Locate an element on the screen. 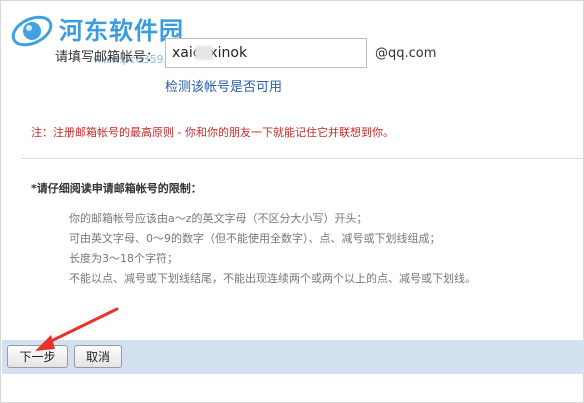 The height and width of the screenshot is (403, 584). account-label: 请填写邮箱帐号： is located at coordinates (107, 57).